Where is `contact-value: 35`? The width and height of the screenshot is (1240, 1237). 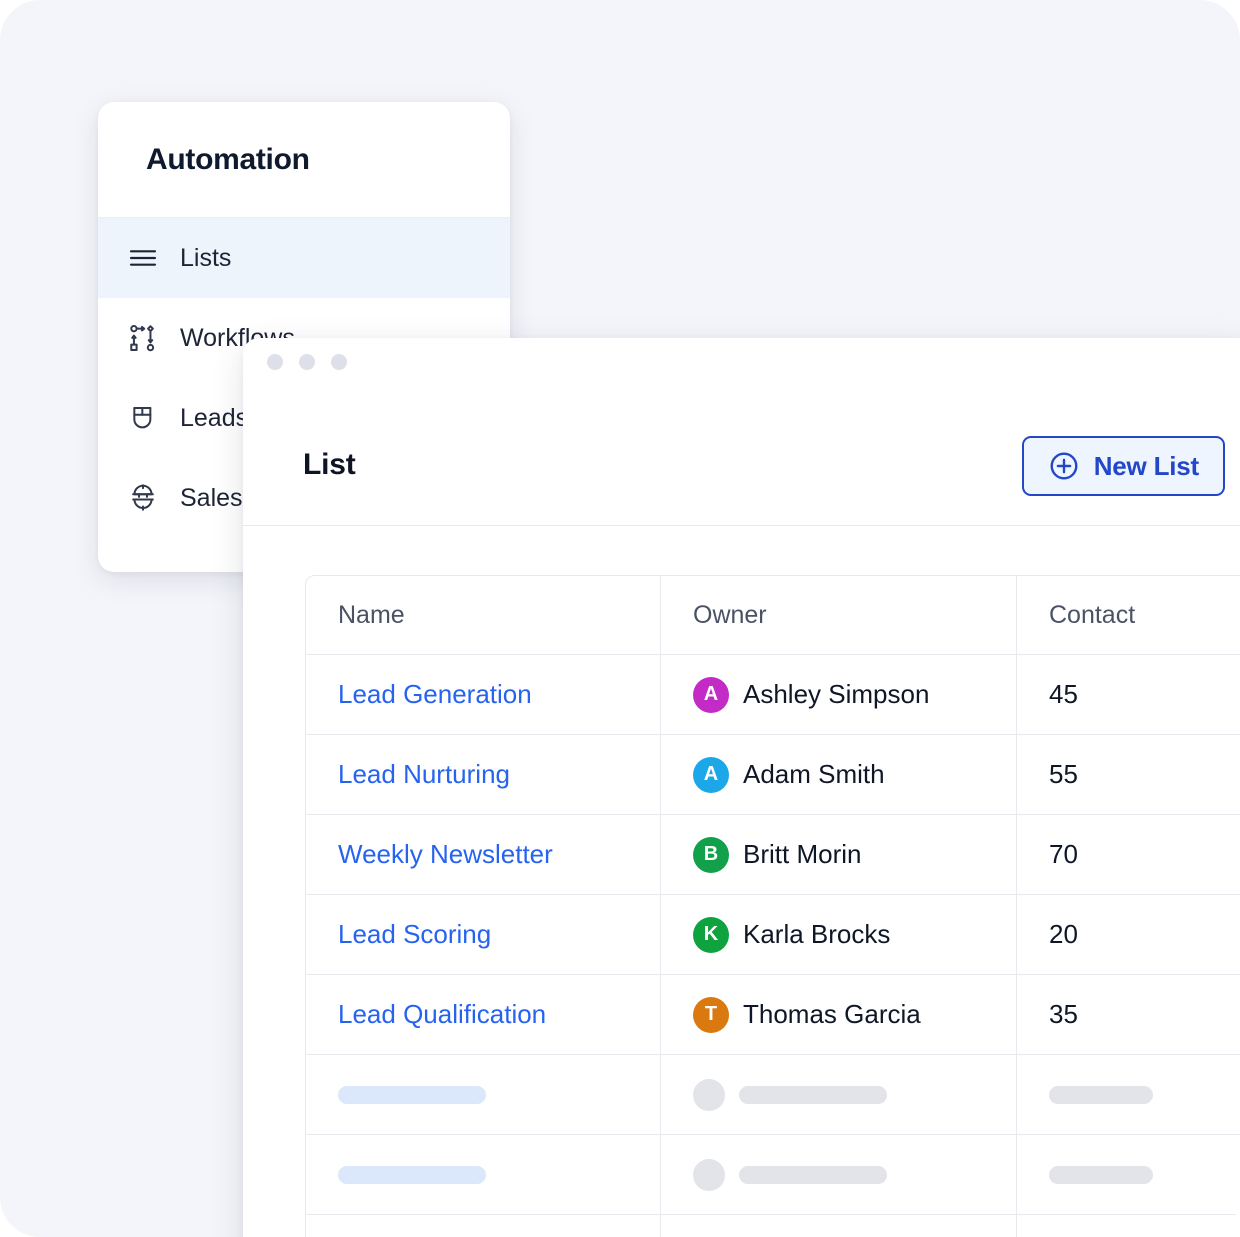 contact-value: 35 is located at coordinates (1063, 1014).